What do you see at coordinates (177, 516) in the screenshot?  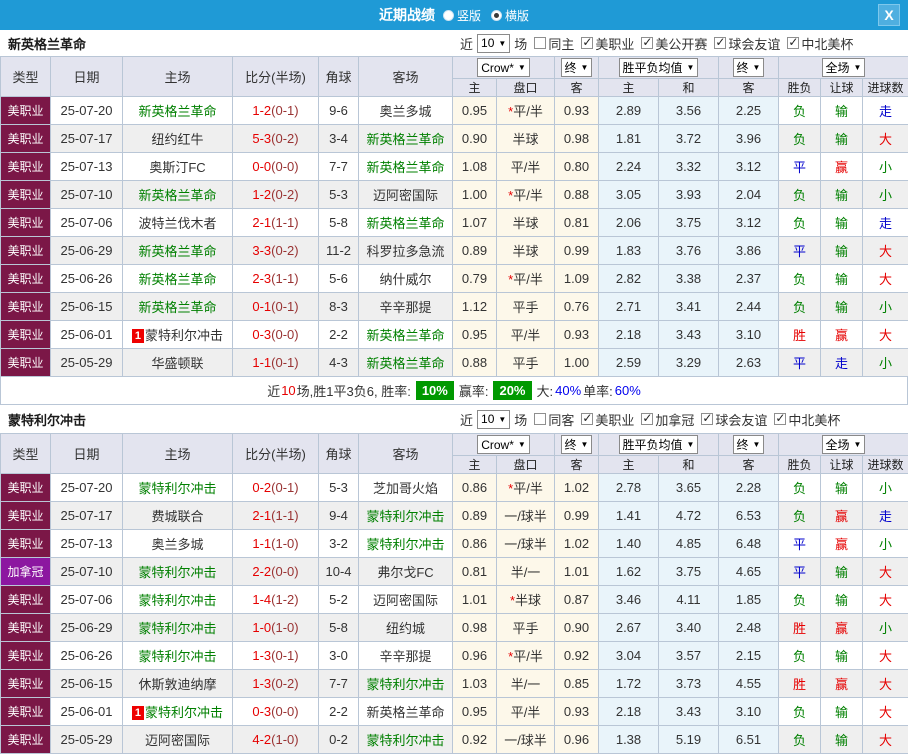 I see `home-team-name: 费城联合` at bounding box center [177, 516].